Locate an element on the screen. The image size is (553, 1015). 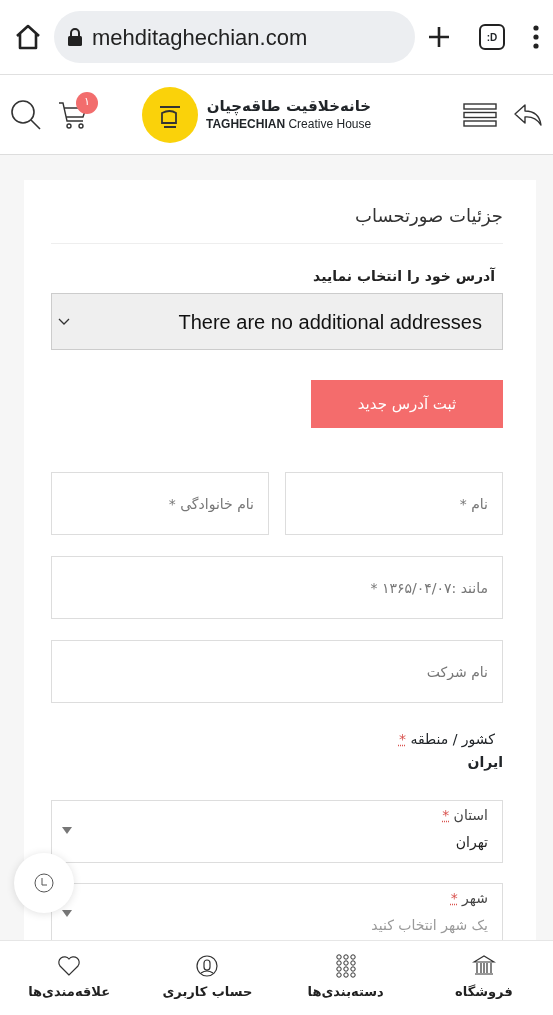
logo-subtitle: TAGHECHIAN Creative House is located at coordinates (289, 124).